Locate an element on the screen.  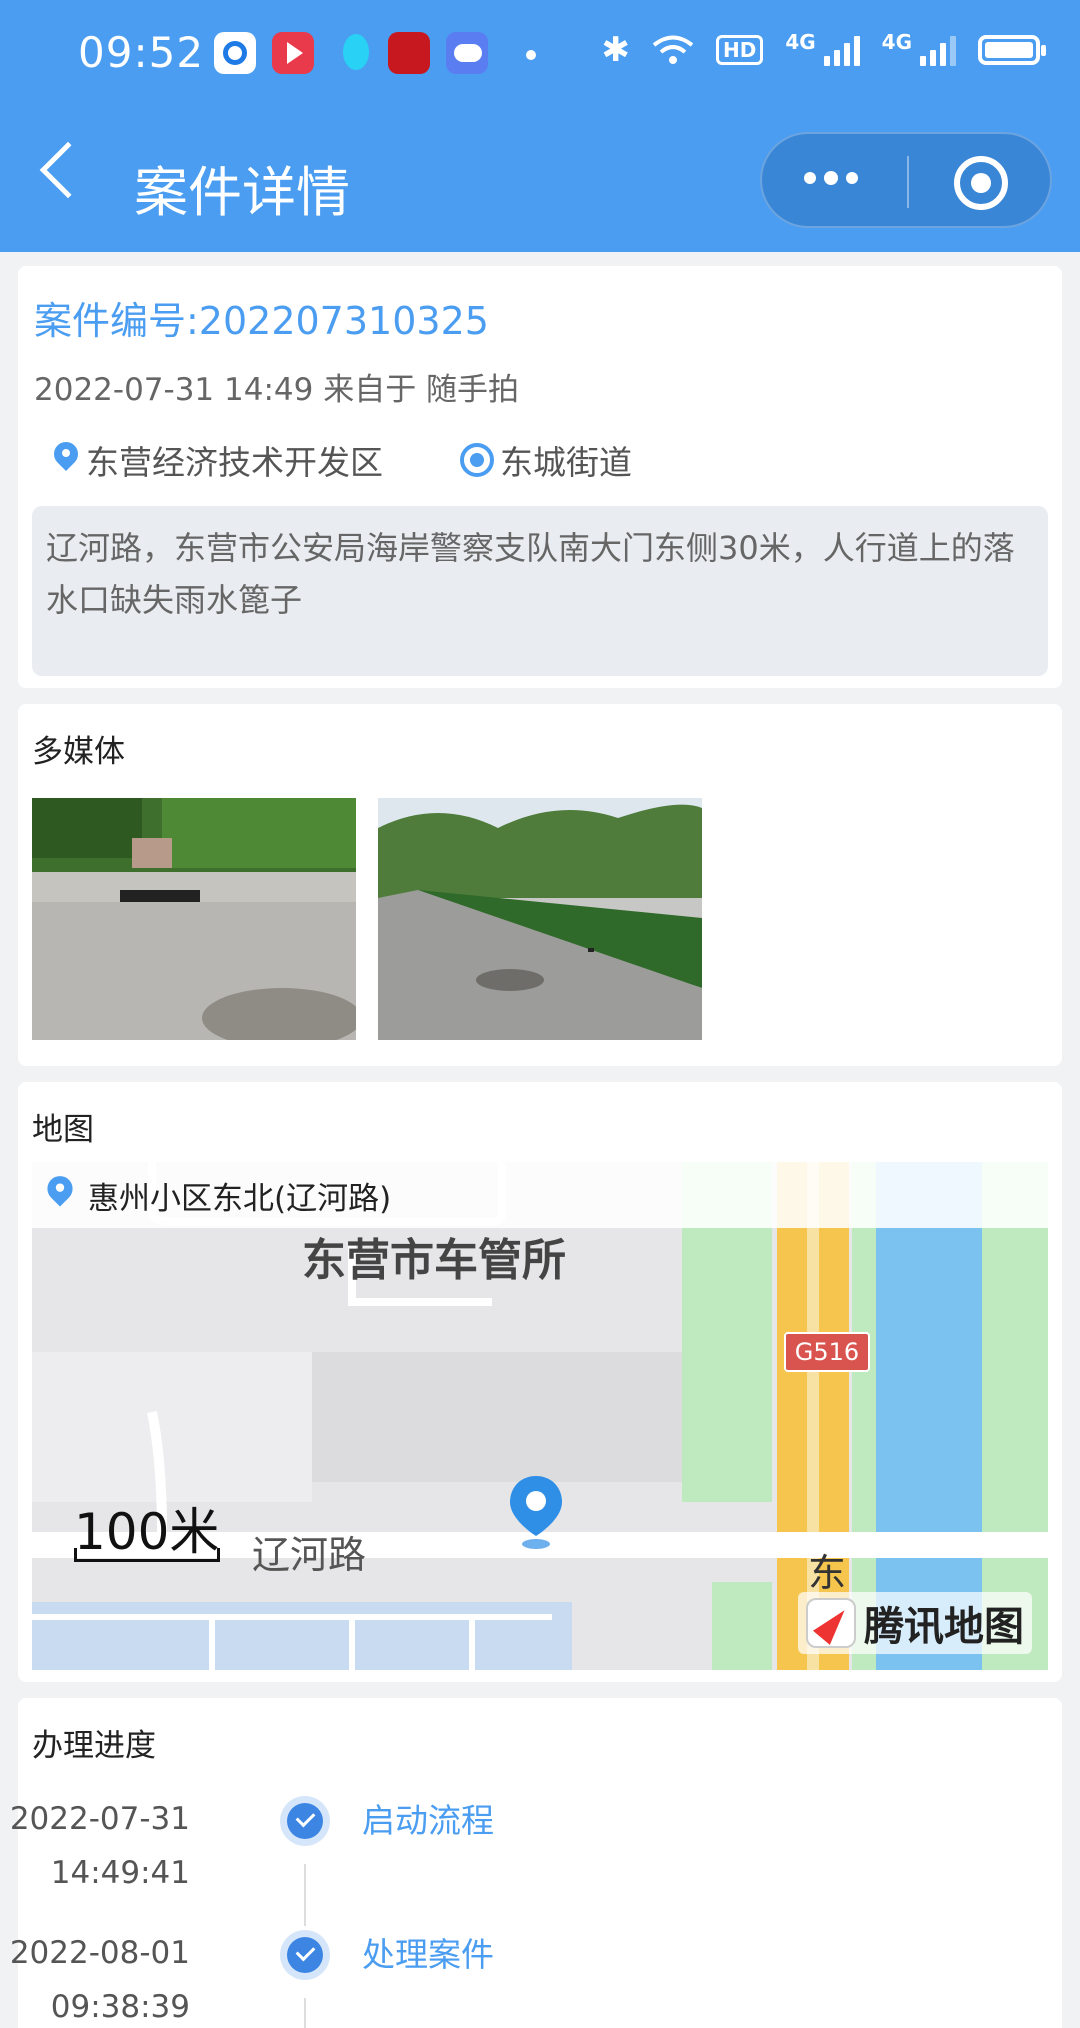
address-pin-icon is located at coordinates (59, 1195).